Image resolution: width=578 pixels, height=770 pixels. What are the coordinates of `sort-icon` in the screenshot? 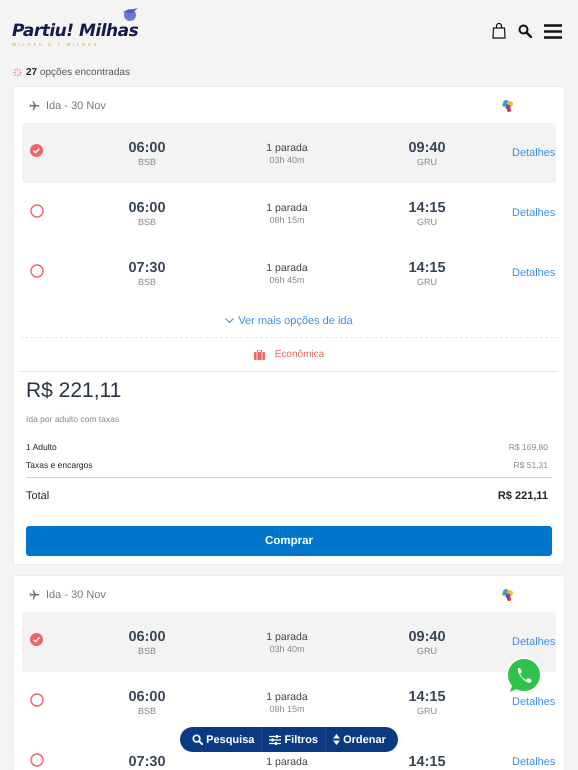 It's located at (336, 739).